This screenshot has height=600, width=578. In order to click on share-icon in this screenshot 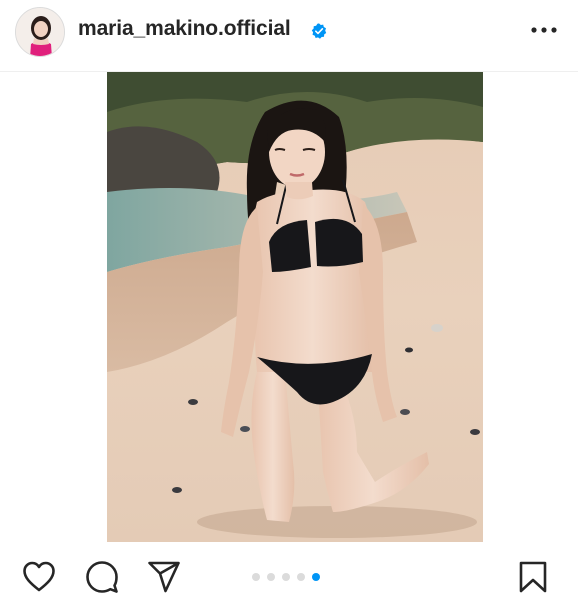, I will do `click(164, 577)`.